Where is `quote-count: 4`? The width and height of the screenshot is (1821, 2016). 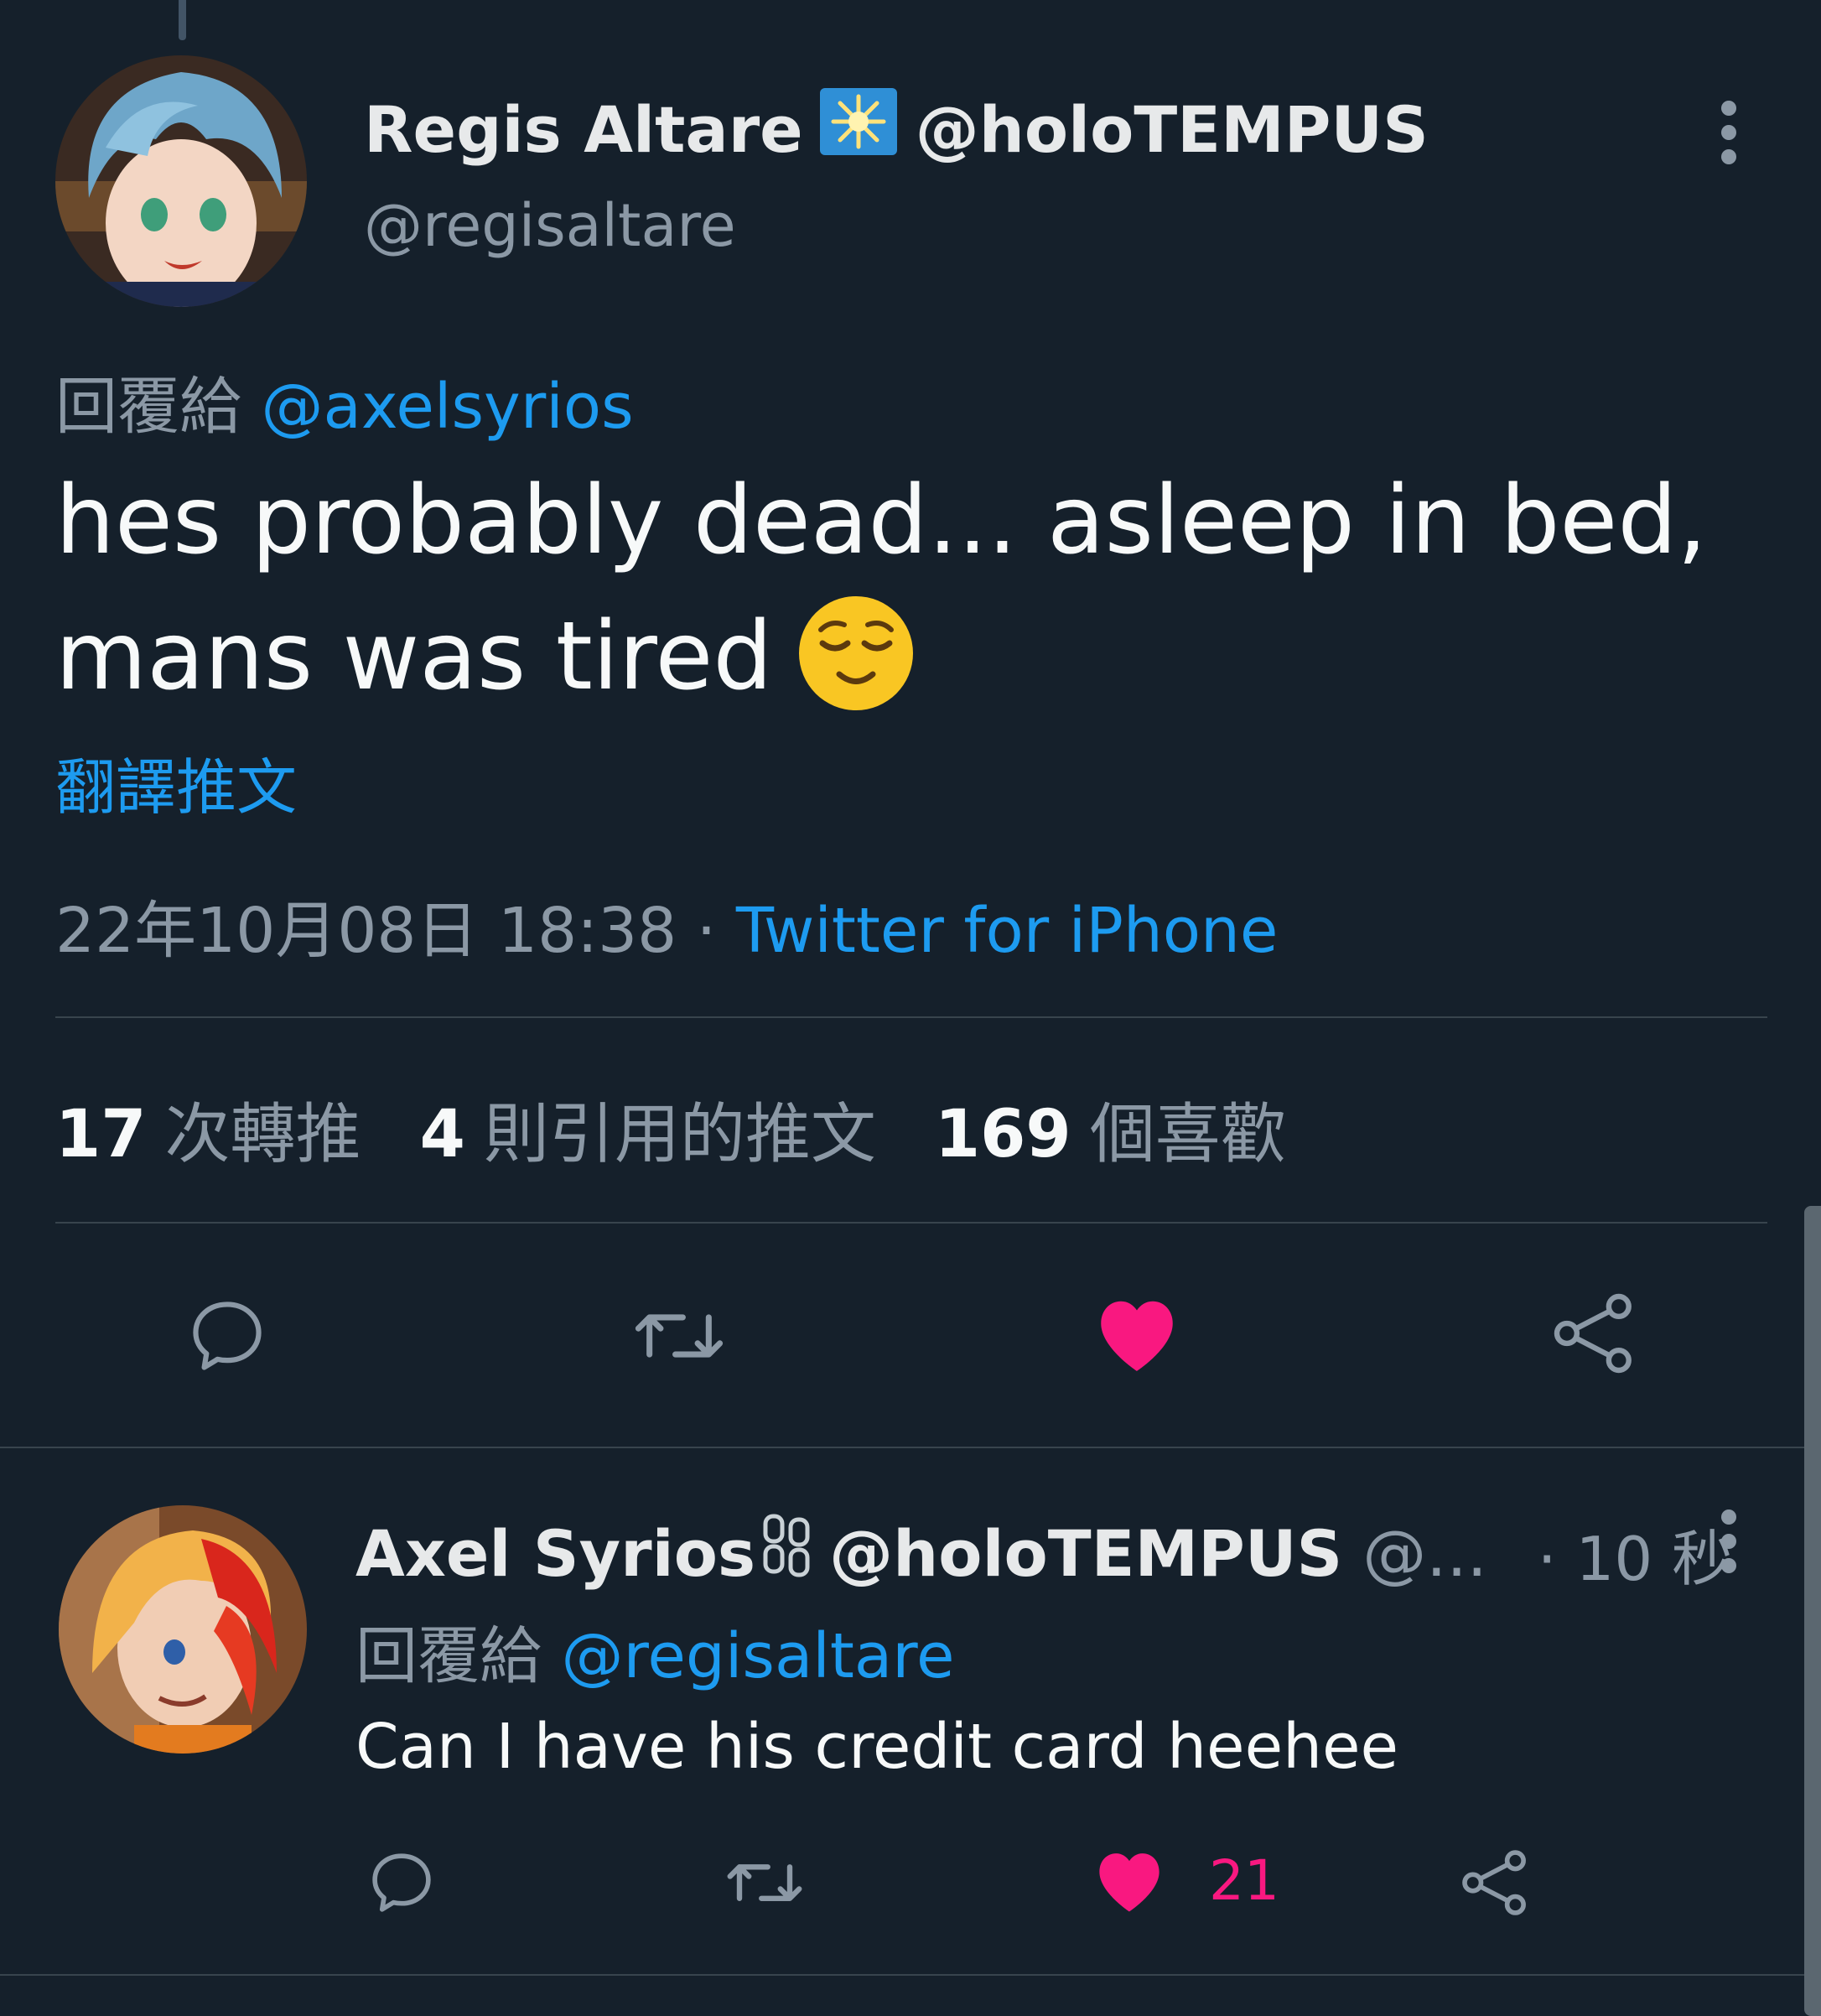
quote-count: 4 is located at coordinates (442, 1134).